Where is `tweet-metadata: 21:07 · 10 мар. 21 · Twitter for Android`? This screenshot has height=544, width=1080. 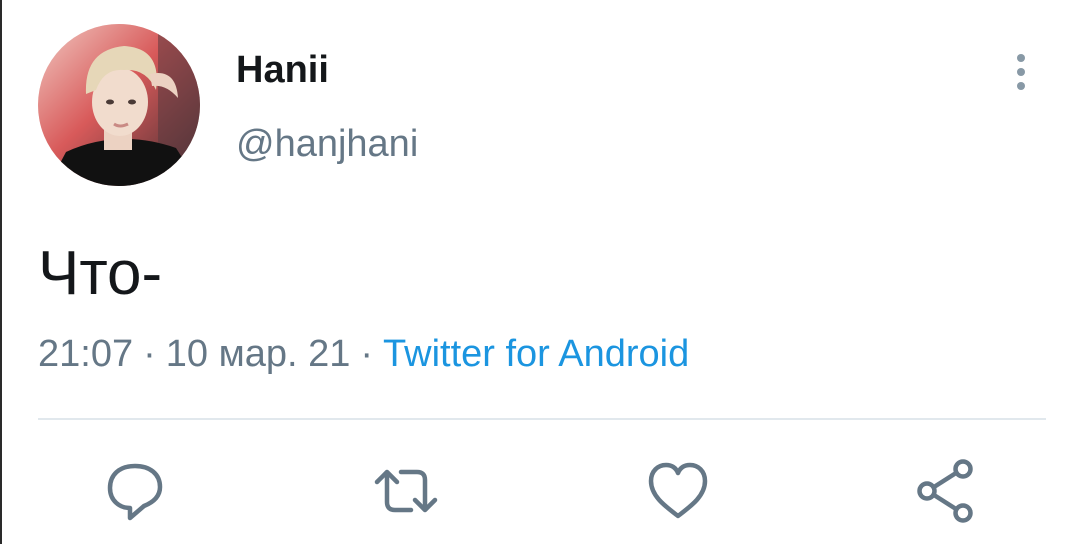
tweet-metadata: 21:07 · 10 мар. 21 · Twitter for Android is located at coordinates (363, 354).